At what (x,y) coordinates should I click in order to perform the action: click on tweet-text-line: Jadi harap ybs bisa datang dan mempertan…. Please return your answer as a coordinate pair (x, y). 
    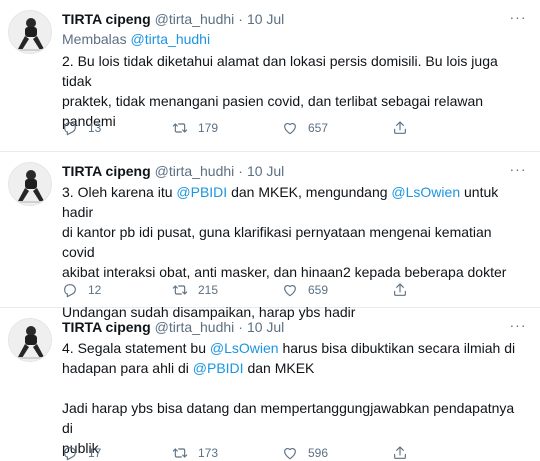
    Looking at the image, I should click on (288, 418).